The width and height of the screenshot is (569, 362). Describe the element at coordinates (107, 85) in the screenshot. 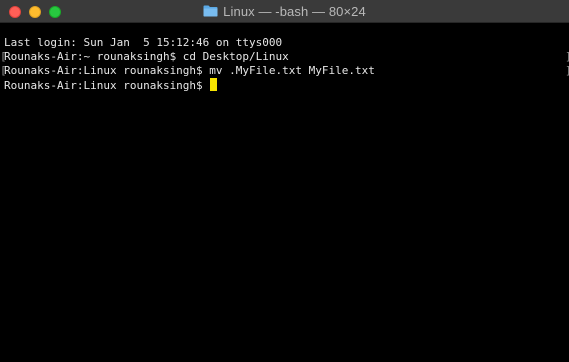

I see `terminal-prompt: Rounaks-Air:Linux rounaksingh$` at that location.